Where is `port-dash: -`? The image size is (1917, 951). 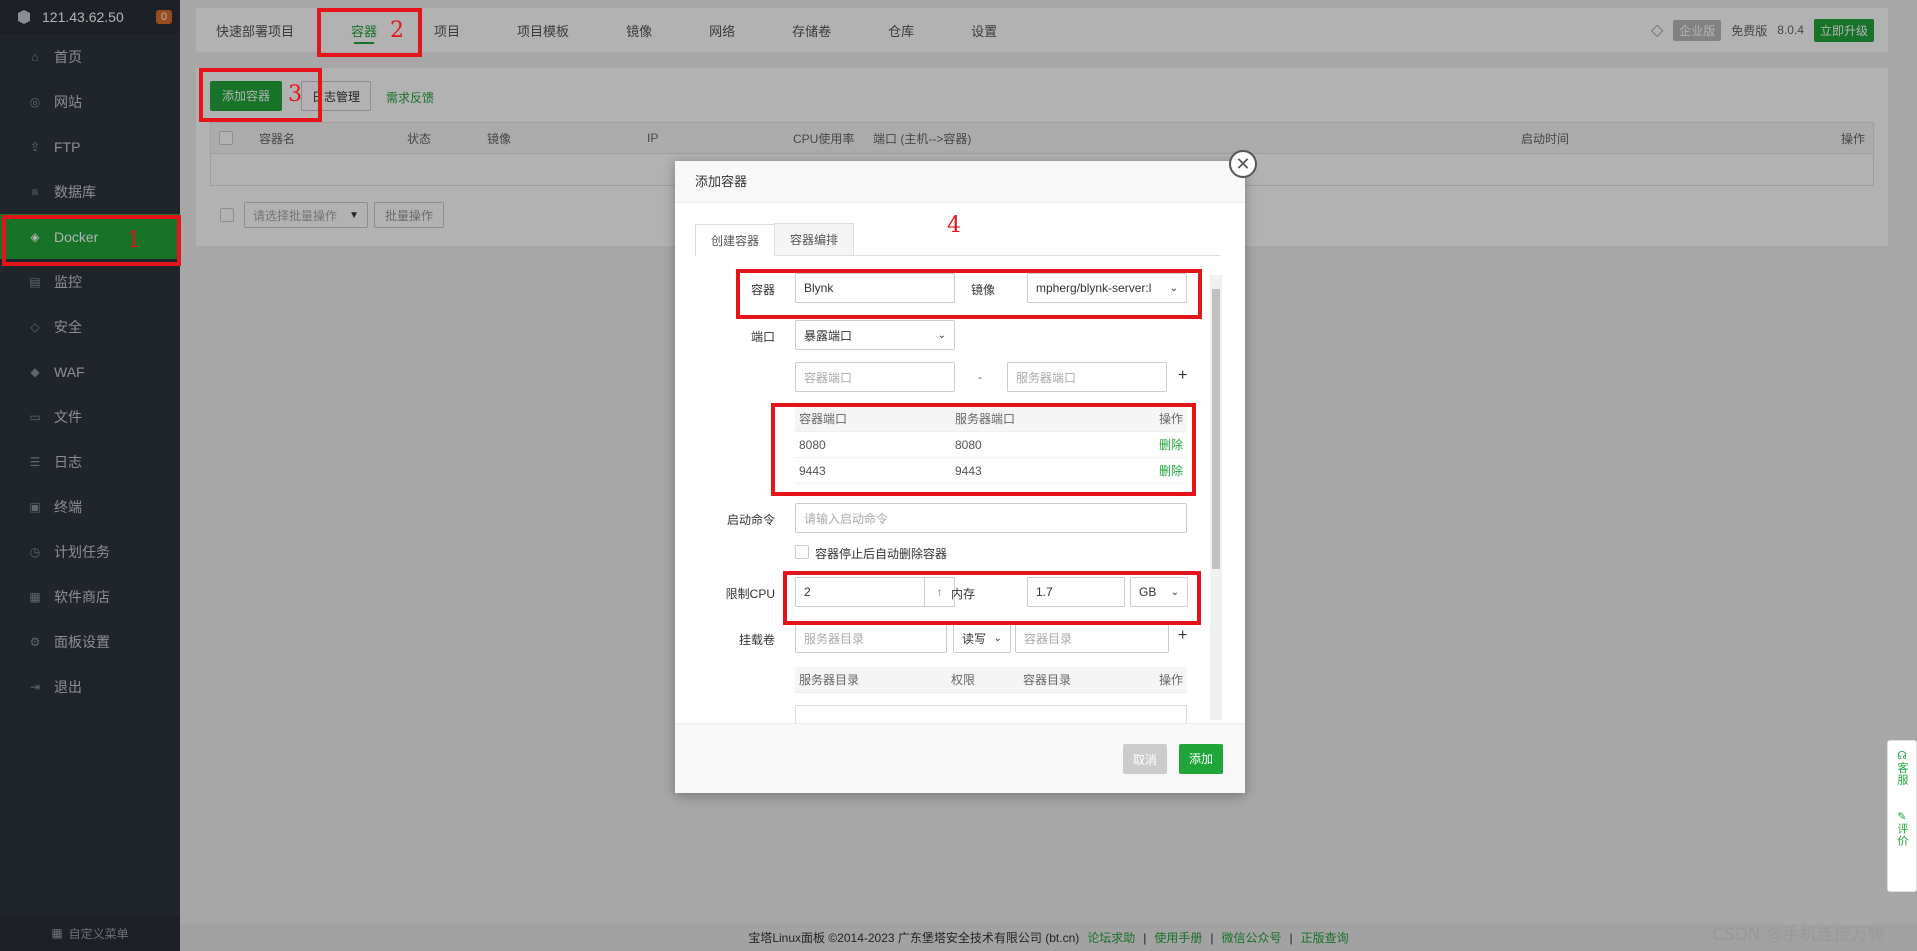 port-dash: - is located at coordinates (980, 377).